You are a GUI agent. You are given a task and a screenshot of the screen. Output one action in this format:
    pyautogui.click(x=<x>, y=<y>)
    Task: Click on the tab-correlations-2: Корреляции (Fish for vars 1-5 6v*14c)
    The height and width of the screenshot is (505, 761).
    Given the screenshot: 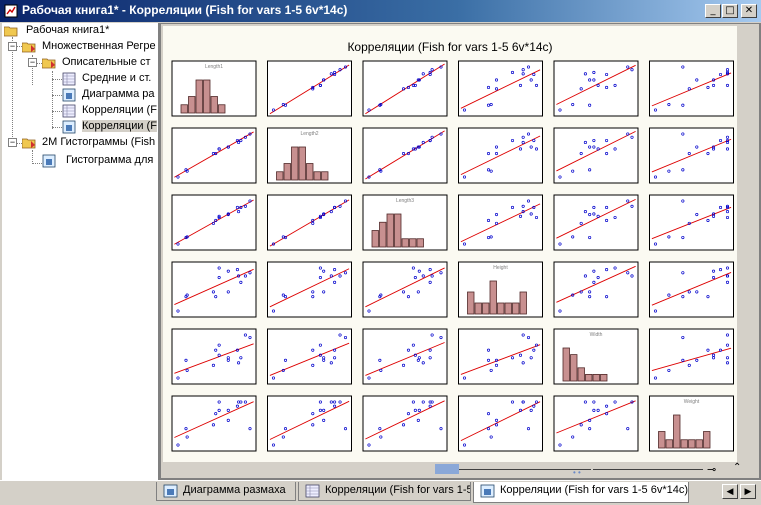 What is the action you would take?
    pyautogui.click(x=581, y=492)
    